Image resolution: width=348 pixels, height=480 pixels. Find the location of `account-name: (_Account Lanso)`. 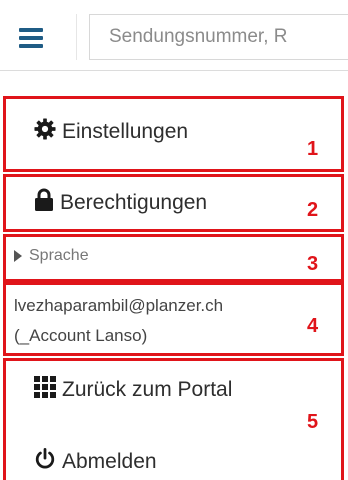

account-name: (_Account Lanso) is located at coordinates (81, 335).